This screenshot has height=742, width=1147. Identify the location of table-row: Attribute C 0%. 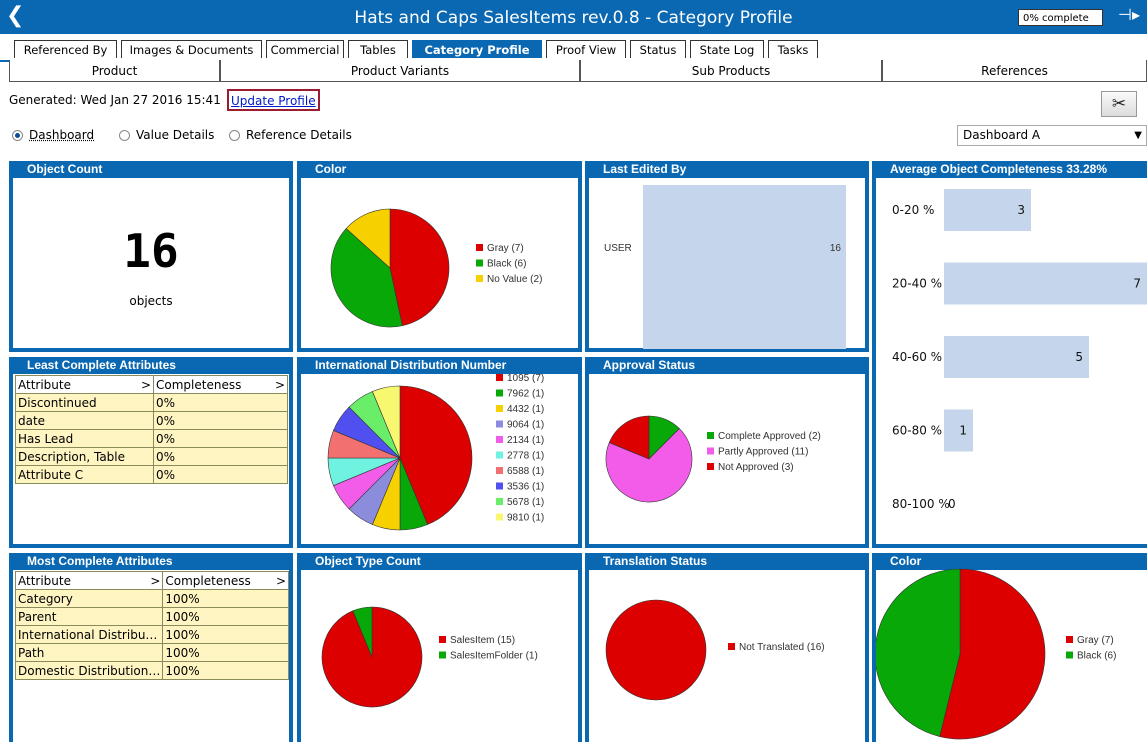
(151, 474).